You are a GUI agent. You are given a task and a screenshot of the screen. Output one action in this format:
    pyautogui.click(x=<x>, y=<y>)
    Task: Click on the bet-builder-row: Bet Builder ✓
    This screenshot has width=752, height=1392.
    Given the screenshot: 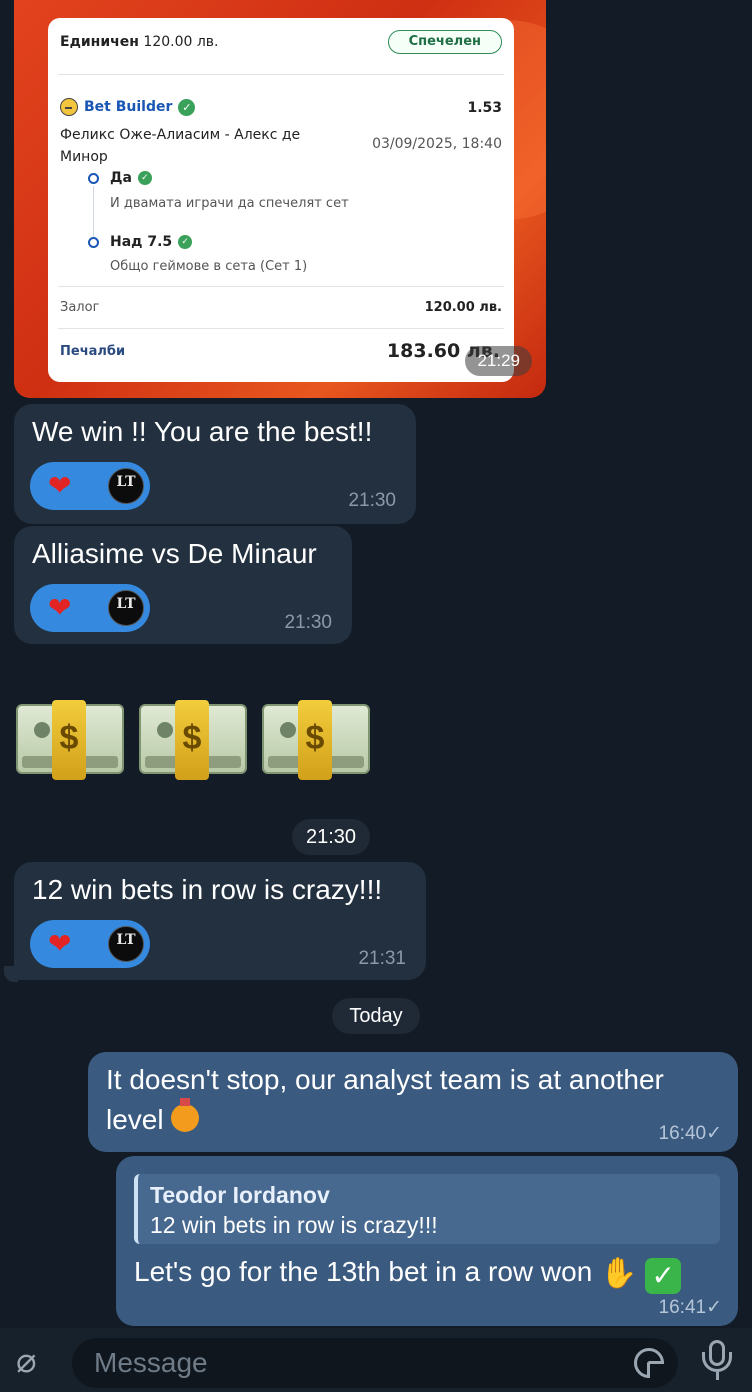 What is the action you would take?
    pyautogui.click(x=128, y=107)
    